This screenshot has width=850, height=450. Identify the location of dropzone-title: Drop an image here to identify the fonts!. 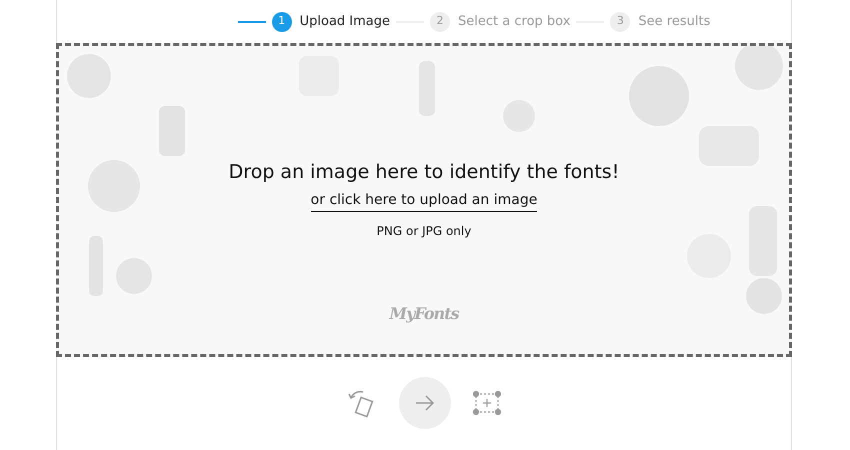
(424, 172).